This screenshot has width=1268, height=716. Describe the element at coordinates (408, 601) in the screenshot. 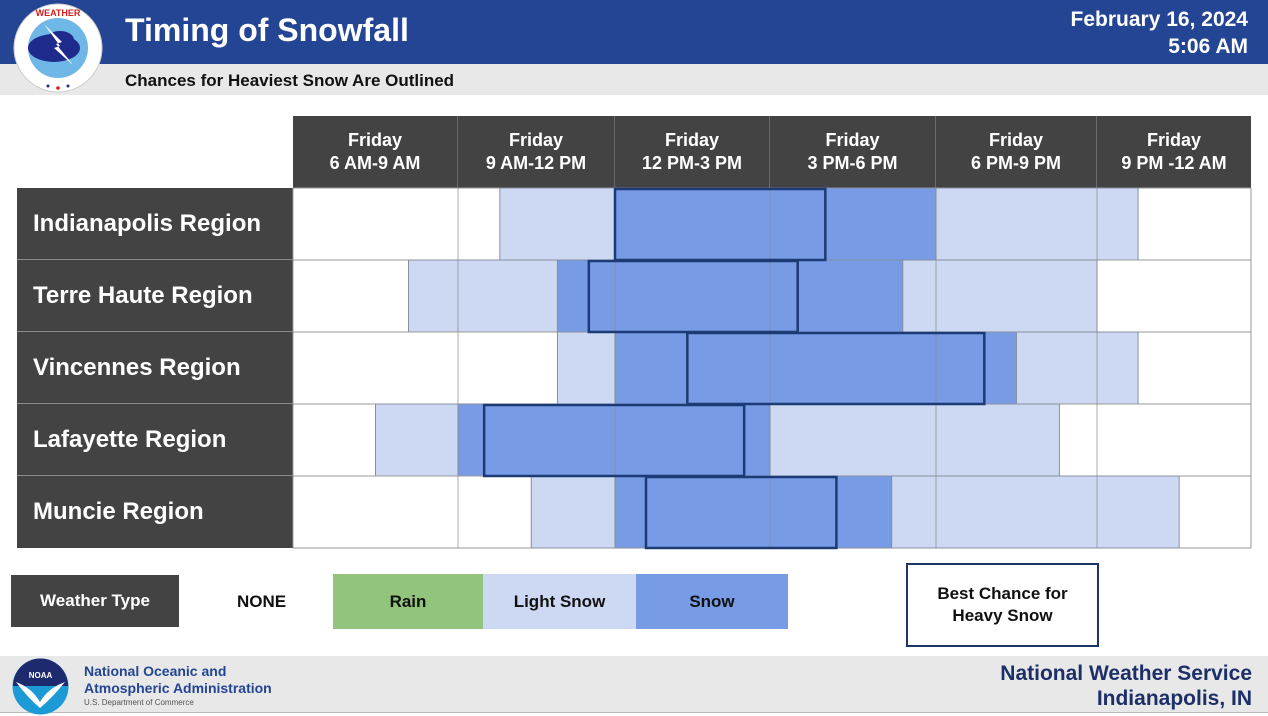

I see `legend-rain: Rain` at that location.